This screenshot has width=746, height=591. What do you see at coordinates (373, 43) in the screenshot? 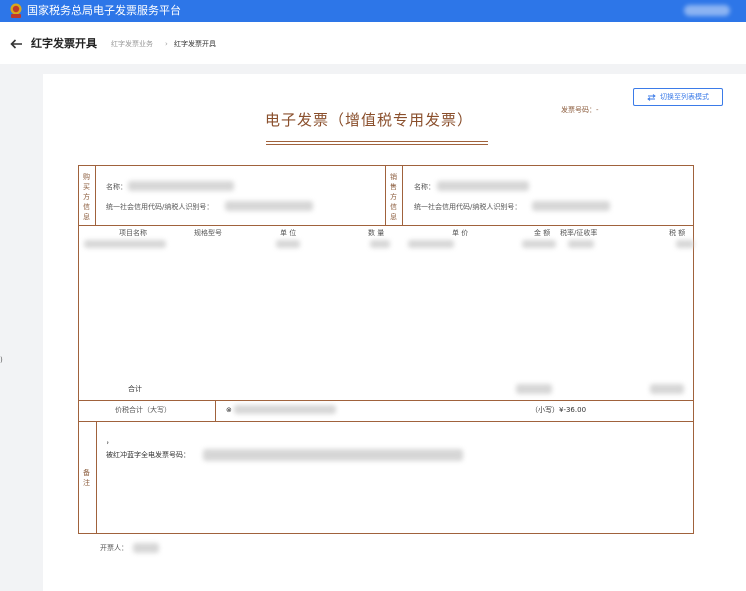
I see `sub-header: 红字发票开具 红字发票业务 › 红字发票开具` at bounding box center [373, 43].